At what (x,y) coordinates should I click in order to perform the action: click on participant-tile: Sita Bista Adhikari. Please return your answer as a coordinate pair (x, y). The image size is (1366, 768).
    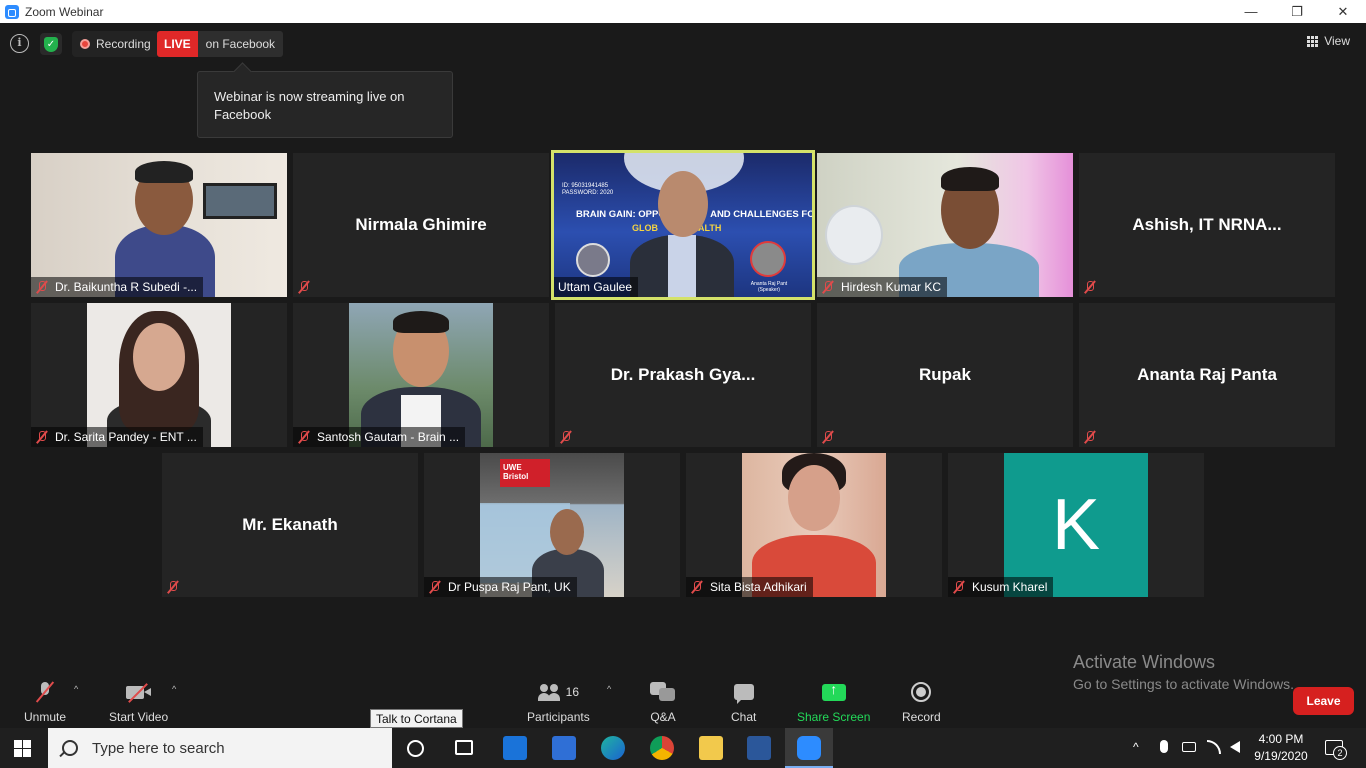
    Looking at the image, I should click on (814, 525).